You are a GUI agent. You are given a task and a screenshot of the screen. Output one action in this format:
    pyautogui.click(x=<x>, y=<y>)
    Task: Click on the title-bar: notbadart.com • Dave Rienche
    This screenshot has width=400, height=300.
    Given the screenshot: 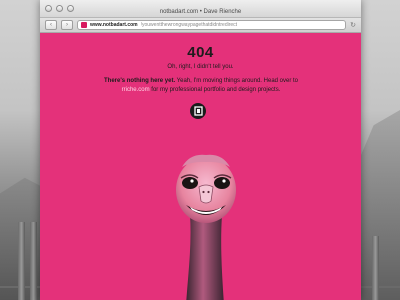 What is the action you would take?
    pyautogui.click(x=200, y=9)
    